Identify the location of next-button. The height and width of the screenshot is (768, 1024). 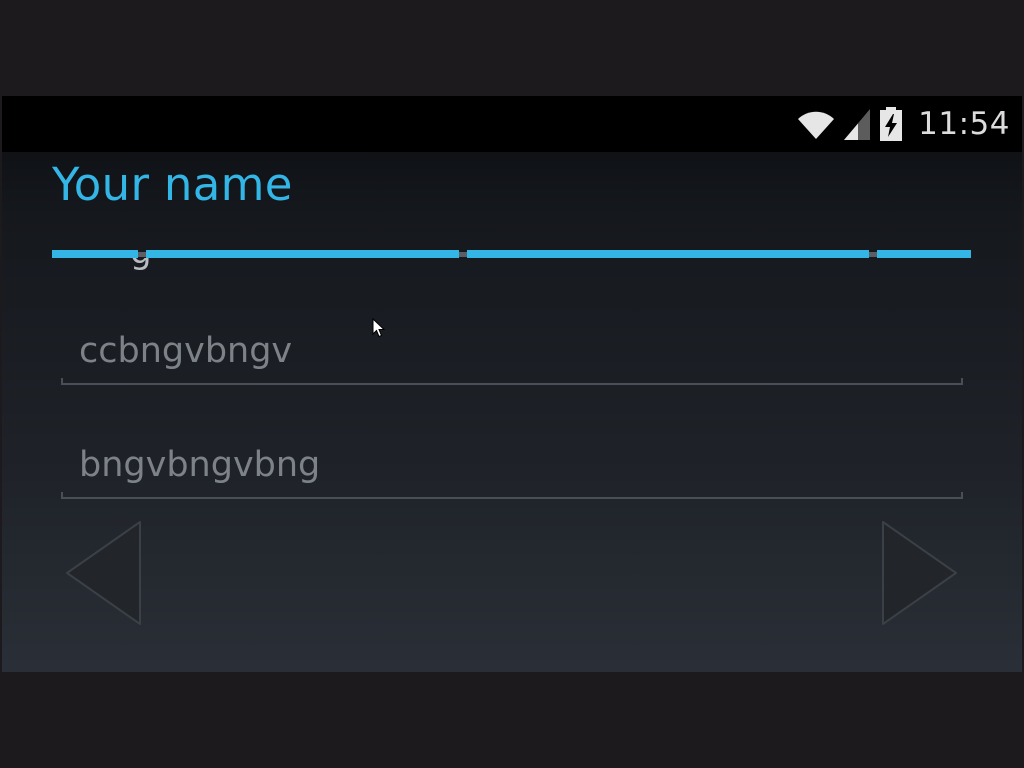
(920, 573).